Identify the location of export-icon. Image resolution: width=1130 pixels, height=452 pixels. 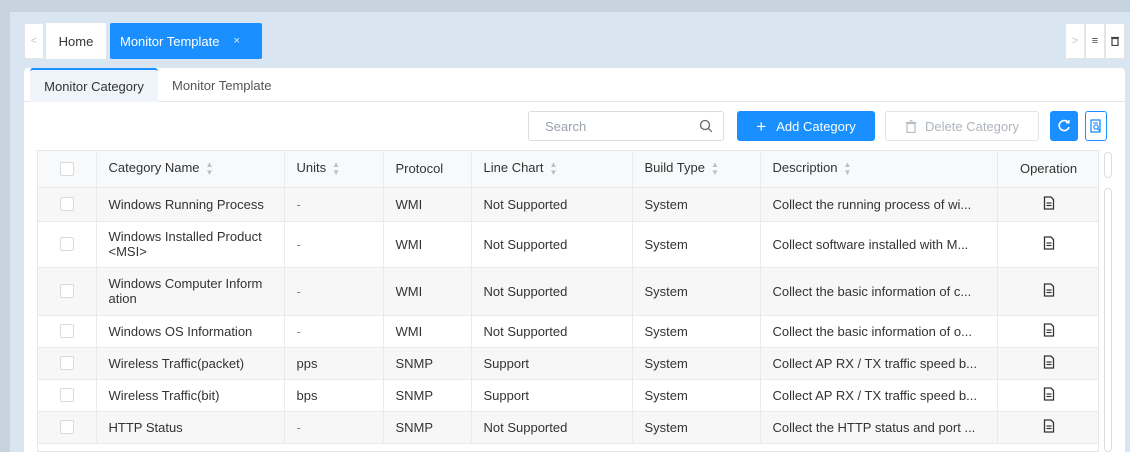
(1095, 125).